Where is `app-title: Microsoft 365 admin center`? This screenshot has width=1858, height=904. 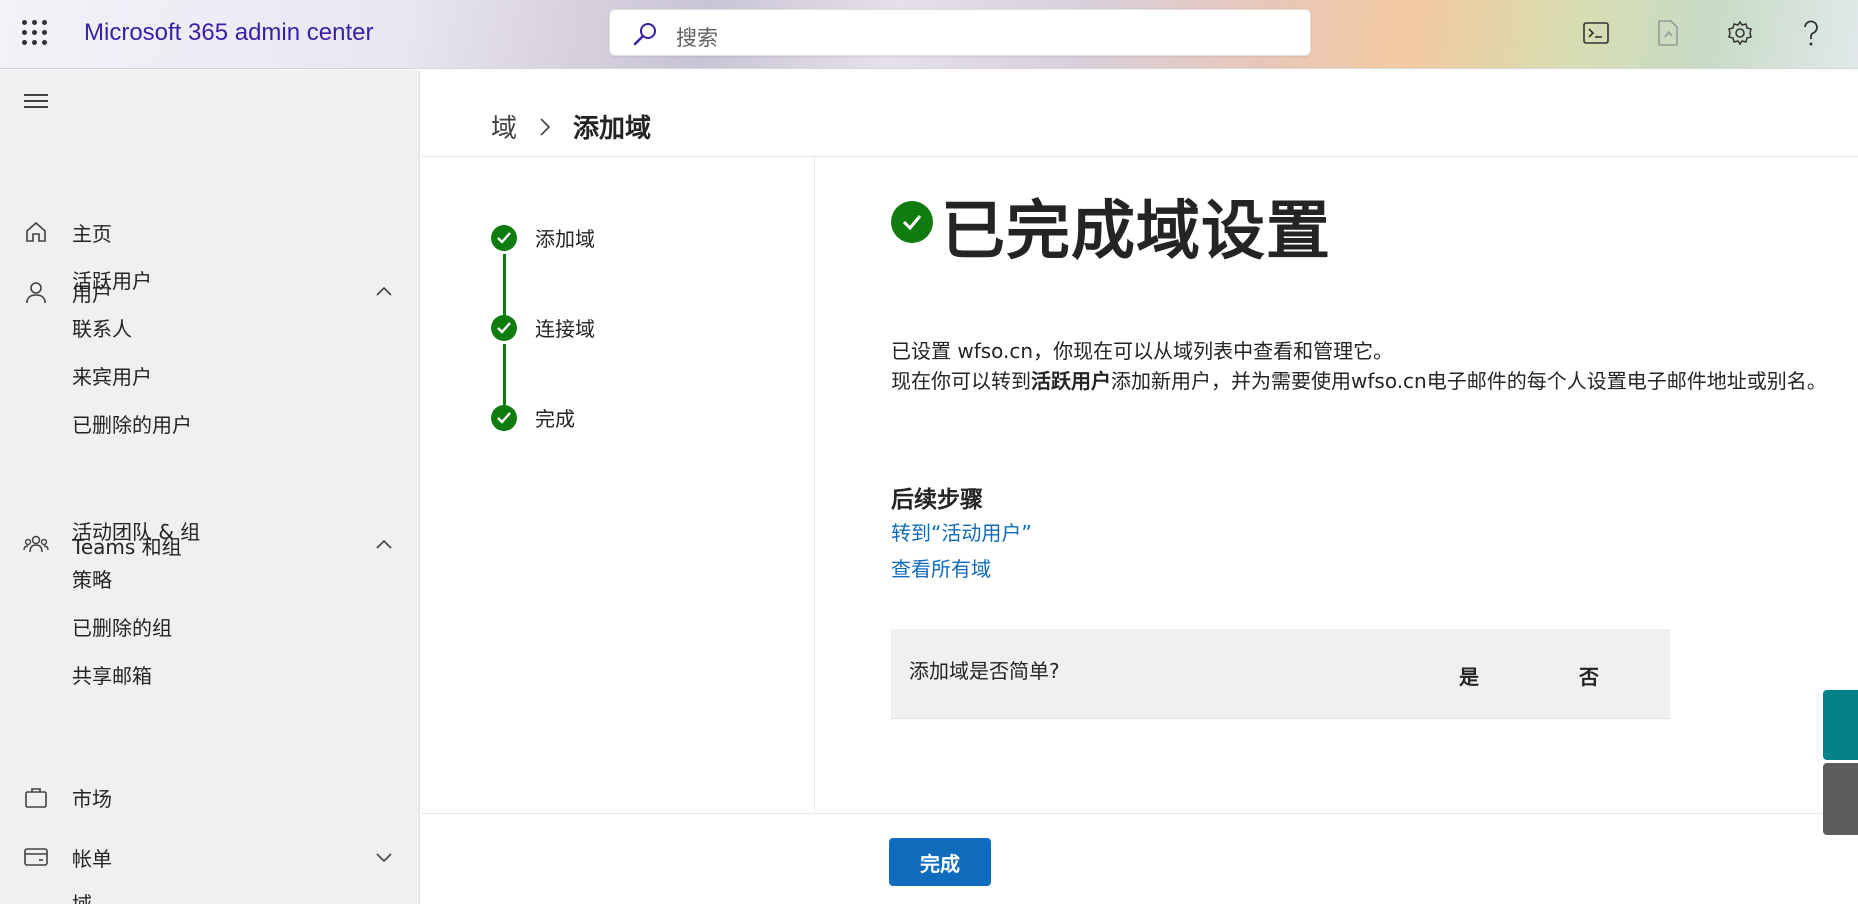
app-title: Microsoft 365 admin center is located at coordinates (228, 33).